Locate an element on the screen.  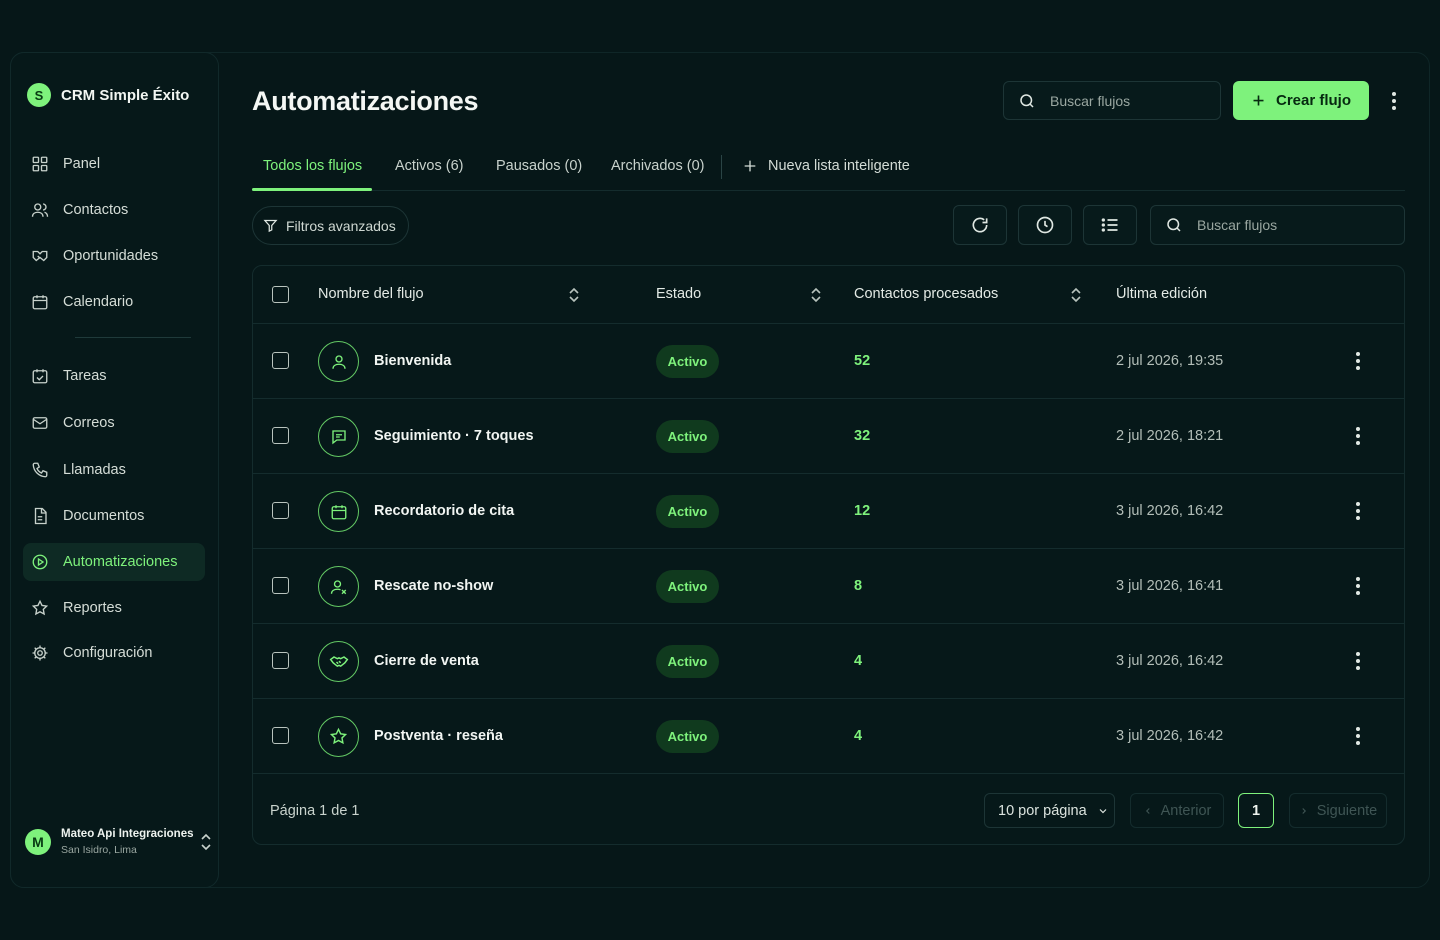
sidebar-item-reportes: Reportes is located at coordinates (114, 608).